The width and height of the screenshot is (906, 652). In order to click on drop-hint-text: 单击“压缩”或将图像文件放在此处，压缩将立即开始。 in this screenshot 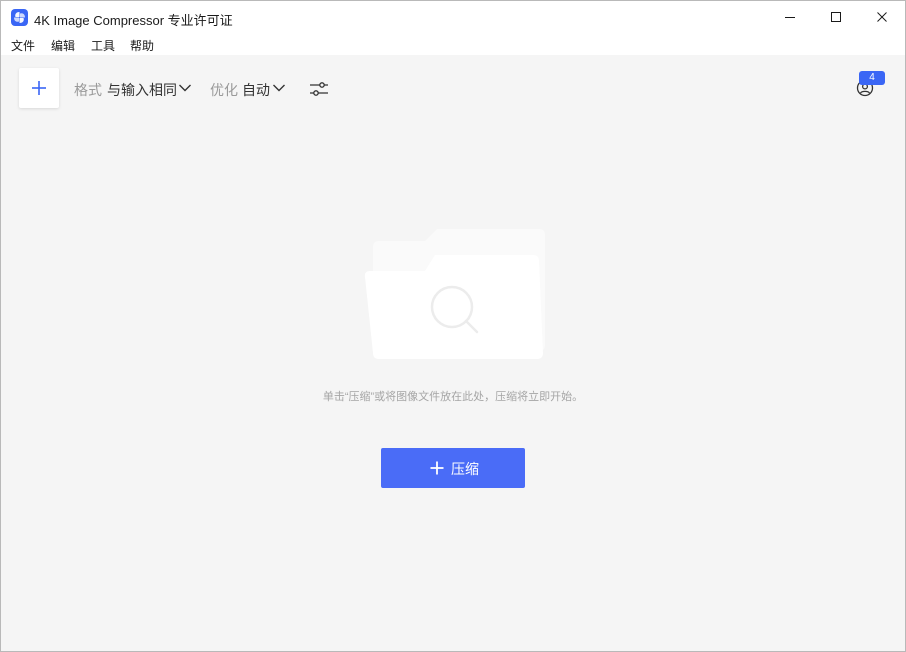, I will do `click(453, 397)`.